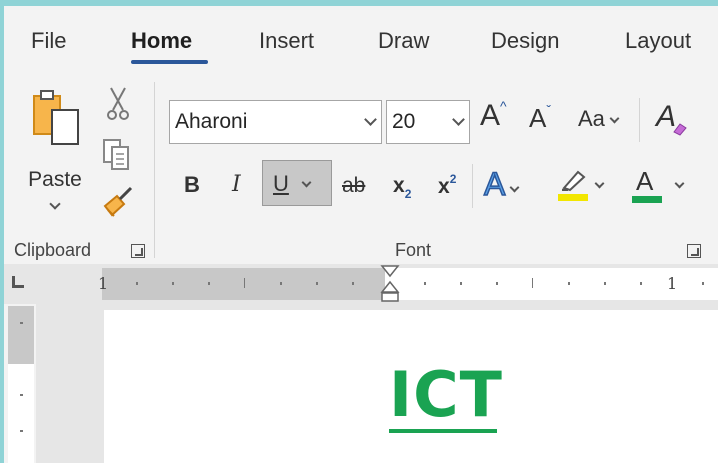 This screenshot has height=463, width=718. Describe the element at coordinates (525, 41) in the screenshot. I see `tab-design: Design` at that location.